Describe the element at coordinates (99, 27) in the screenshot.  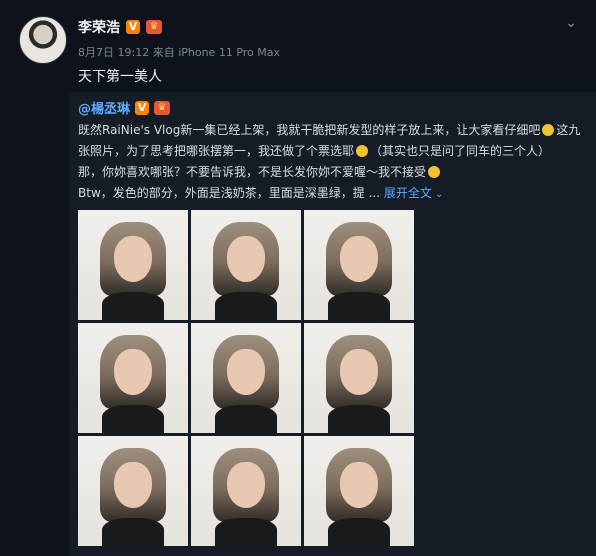
I see `author-name: 李荣浩` at that location.